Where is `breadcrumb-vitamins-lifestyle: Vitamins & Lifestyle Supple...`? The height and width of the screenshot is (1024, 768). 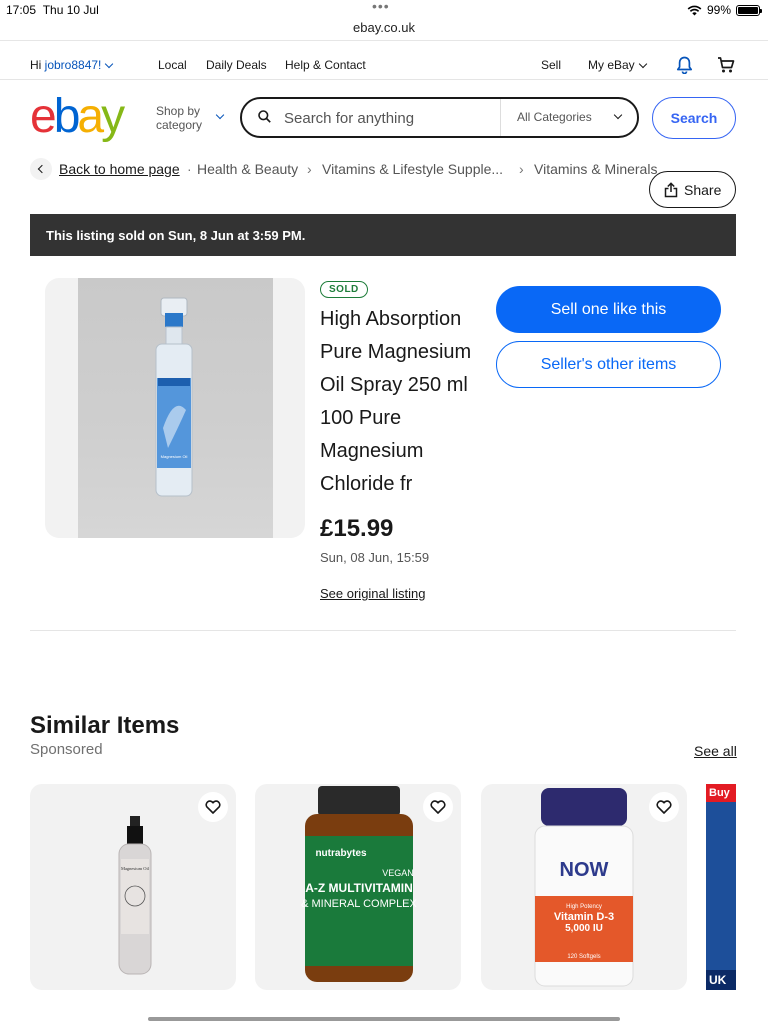
breadcrumb-vitamins-lifestyle: Vitamins & Lifestyle Supple... is located at coordinates (412, 169).